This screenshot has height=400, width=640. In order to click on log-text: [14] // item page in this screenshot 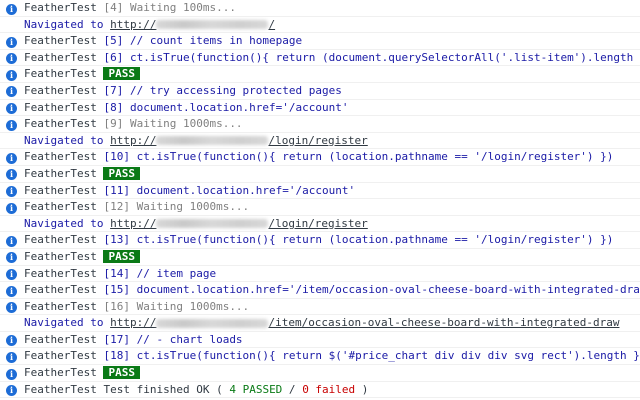, I will do `click(160, 273)`.